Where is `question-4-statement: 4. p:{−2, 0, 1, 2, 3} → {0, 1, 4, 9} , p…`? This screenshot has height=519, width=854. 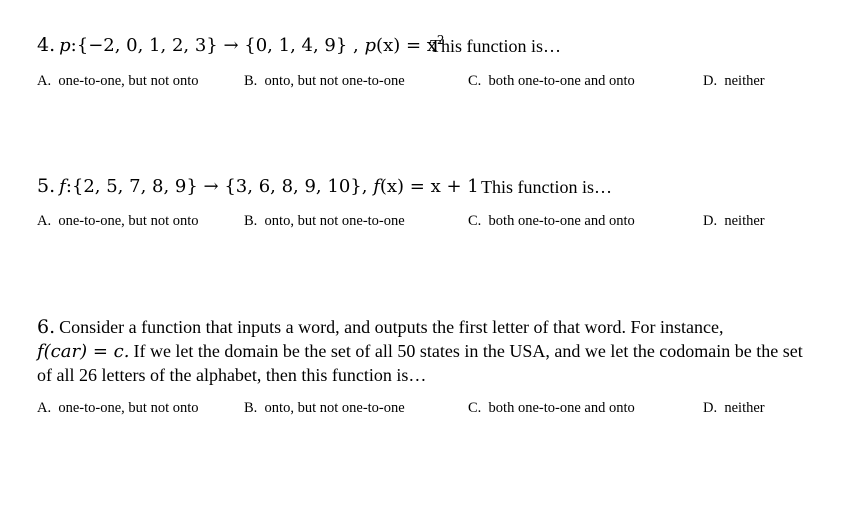
question-4-statement: 4. p:{−2, 0, 1, 2, 3} → {0, 1, 4, 9} , p… is located at coordinates (241, 45).